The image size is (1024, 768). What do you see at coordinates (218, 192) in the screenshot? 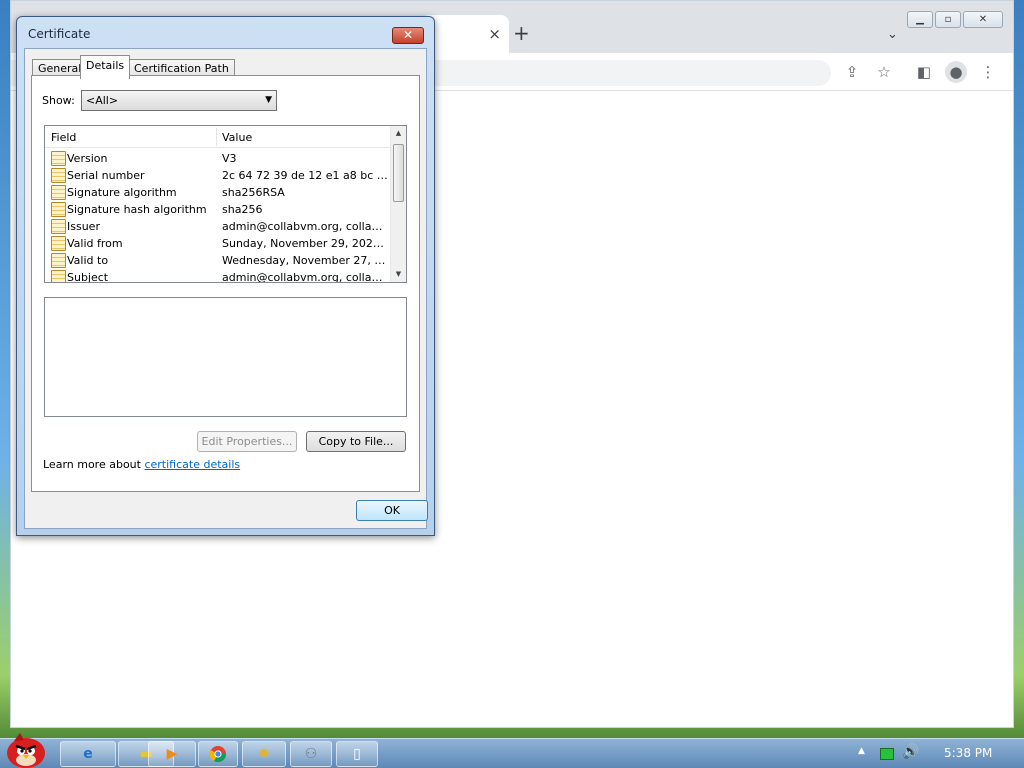
I see `field-row: Signature algorithm sha256RSA` at bounding box center [218, 192].